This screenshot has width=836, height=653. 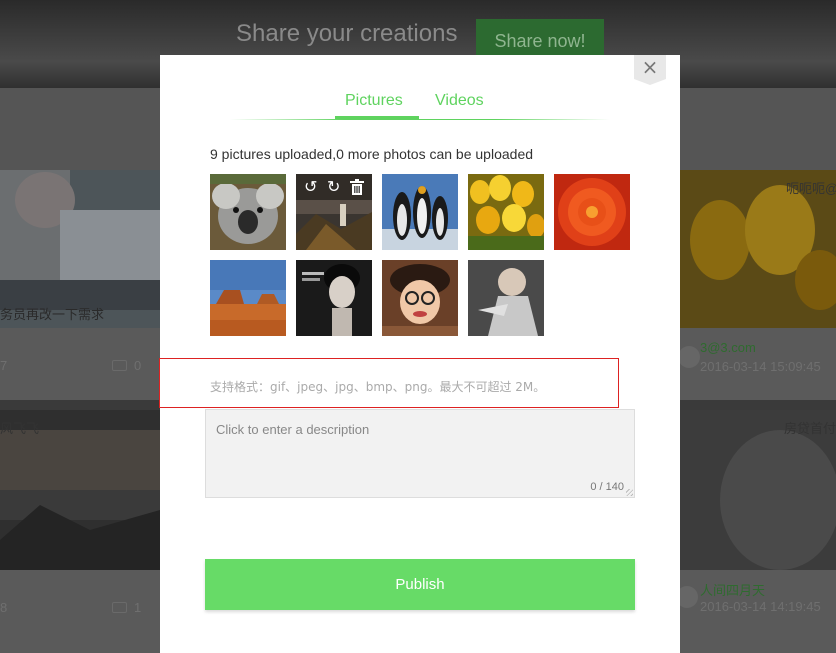 I want to click on publish-button: Publish, so click(x=420, y=584).